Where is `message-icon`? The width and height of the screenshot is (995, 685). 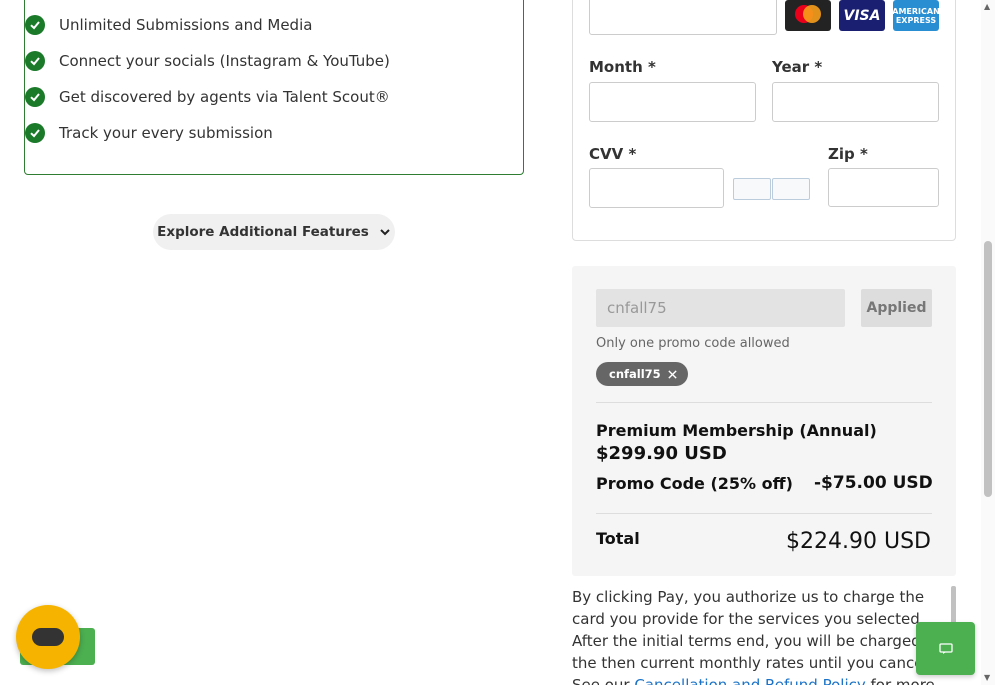 message-icon is located at coordinates (945, 648).